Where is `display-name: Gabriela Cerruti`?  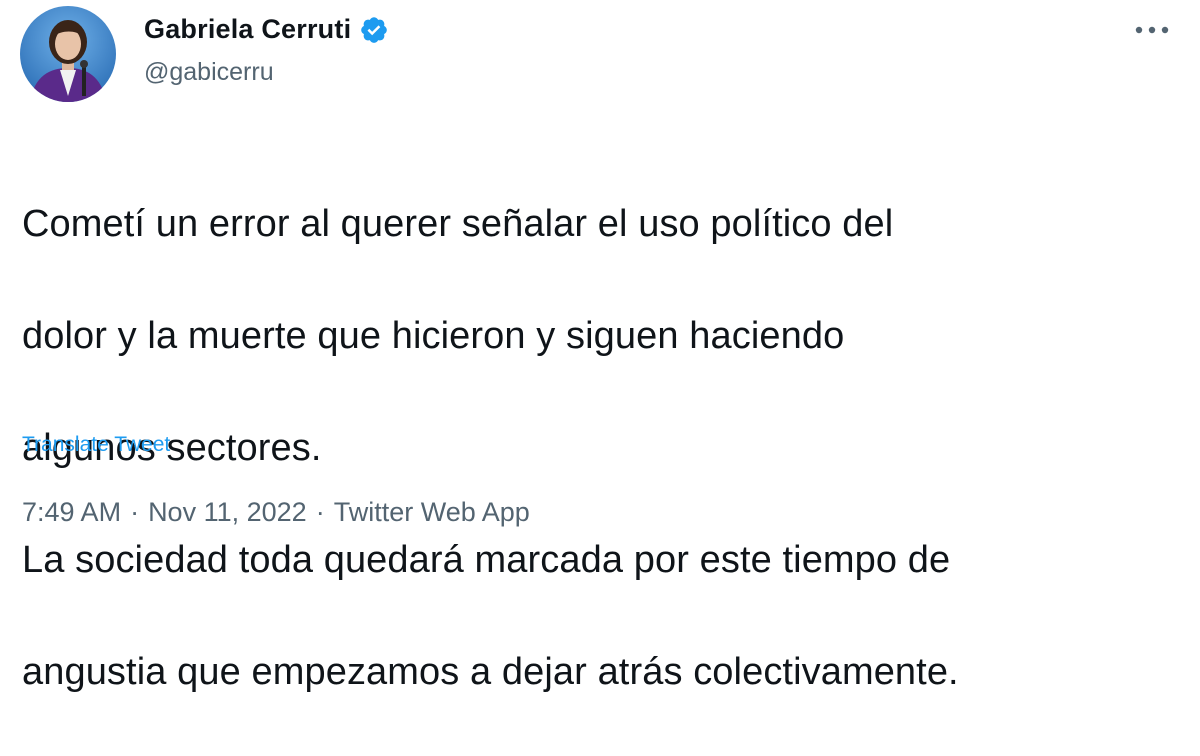 display-name: Gabriela Cerruti is located at coordinates (247, 29).